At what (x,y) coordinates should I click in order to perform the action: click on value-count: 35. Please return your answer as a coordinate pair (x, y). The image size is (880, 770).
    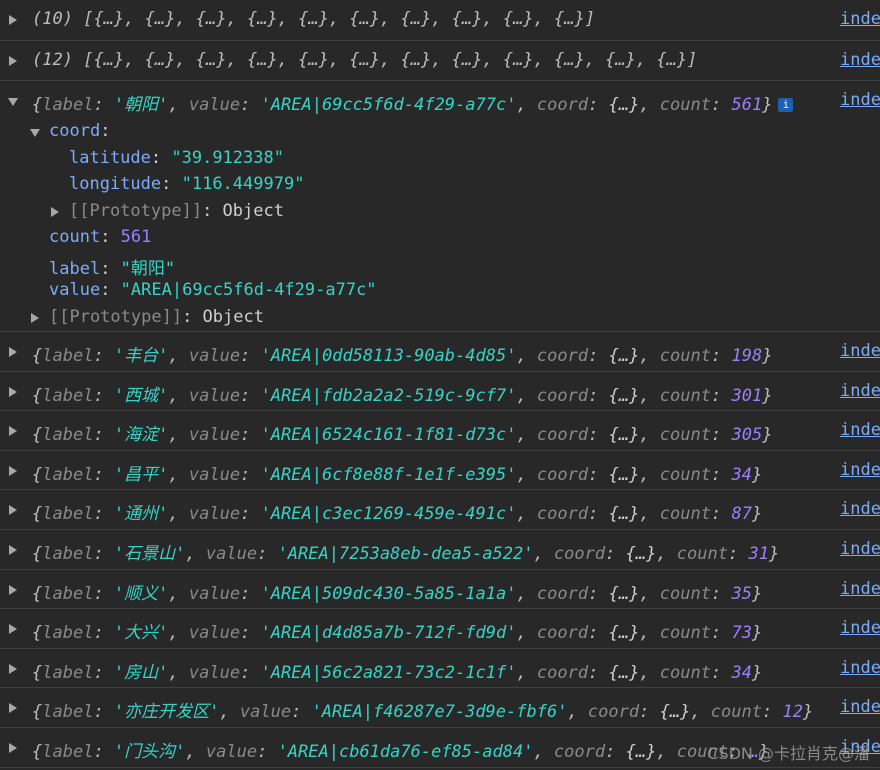
    Looking at the image, I should click on (741, 593).